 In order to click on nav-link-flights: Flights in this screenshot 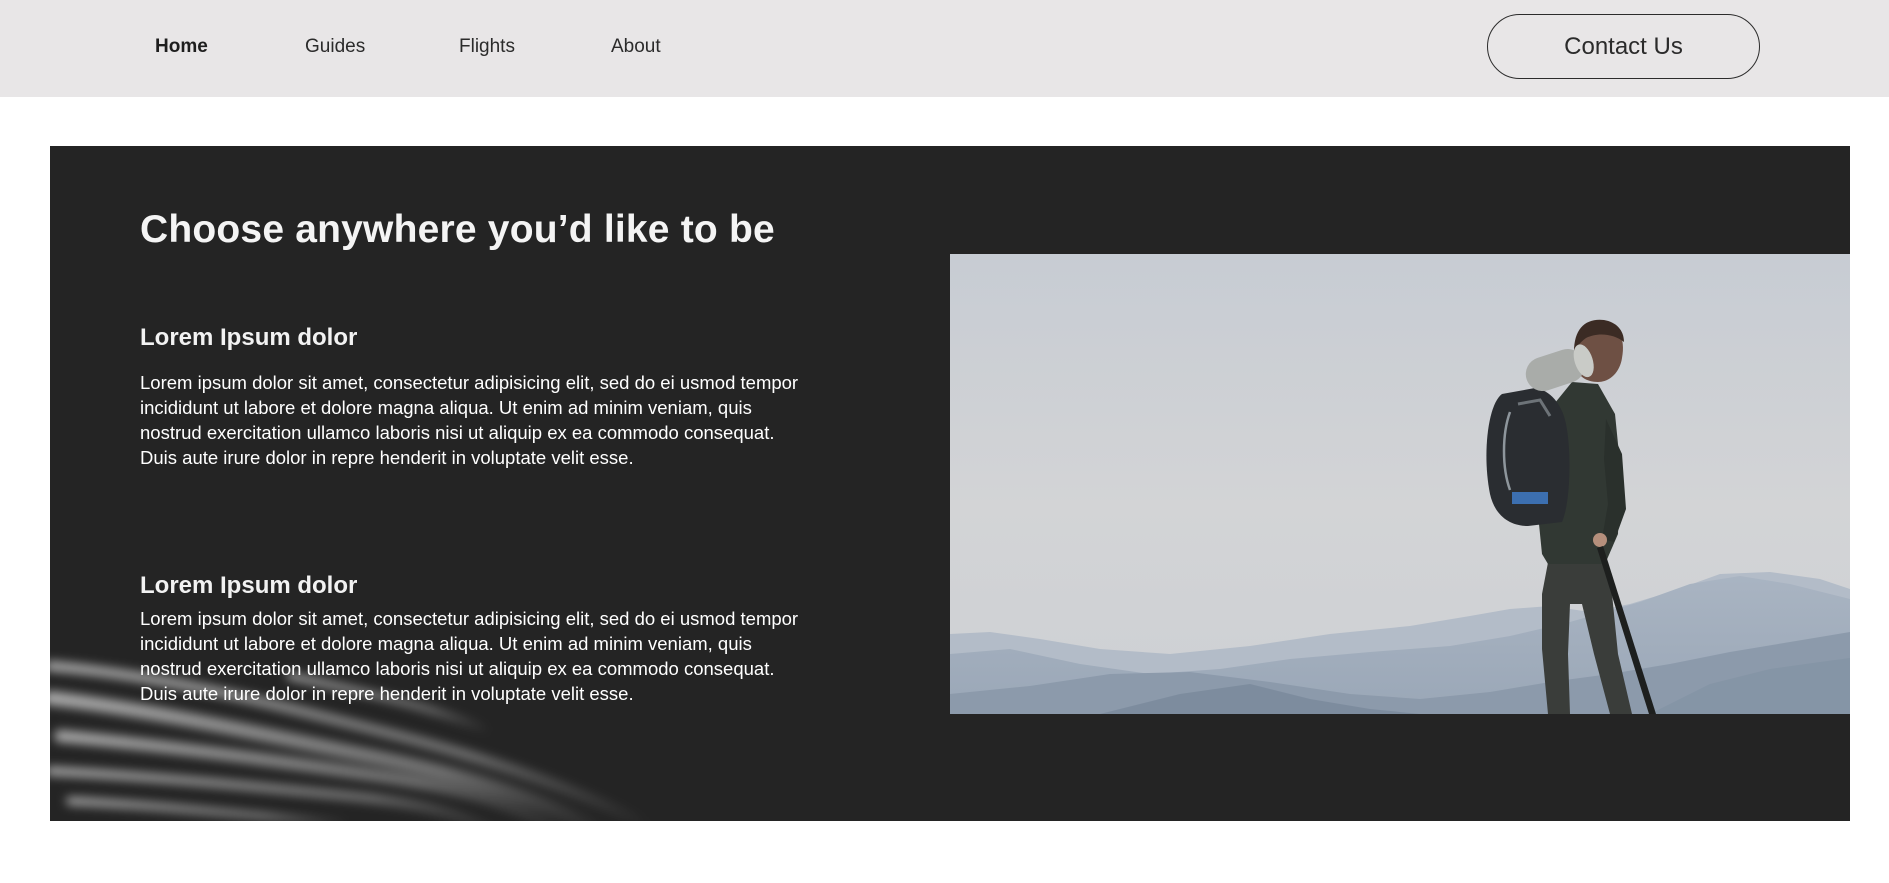, I will do `click(487, 47)`.